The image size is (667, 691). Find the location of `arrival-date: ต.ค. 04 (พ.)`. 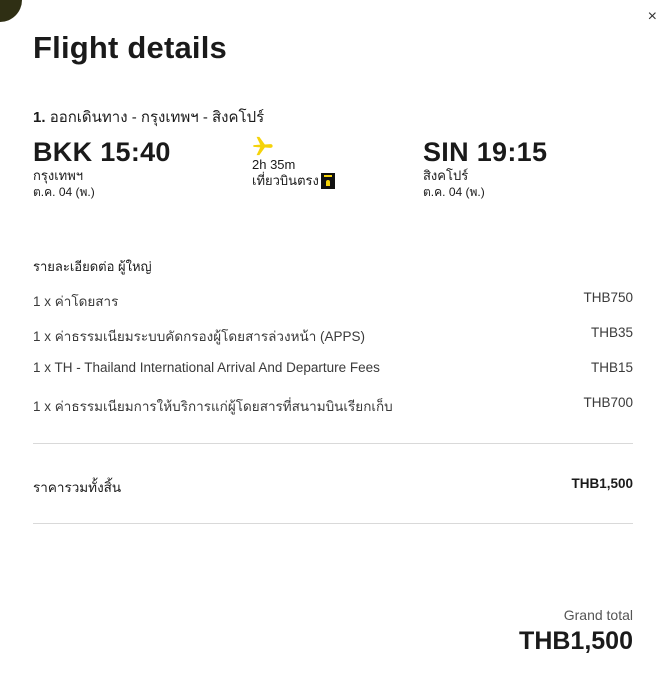

arrival-date: ต.ค. 04 (พ.) is located at coordinates (454, 192).